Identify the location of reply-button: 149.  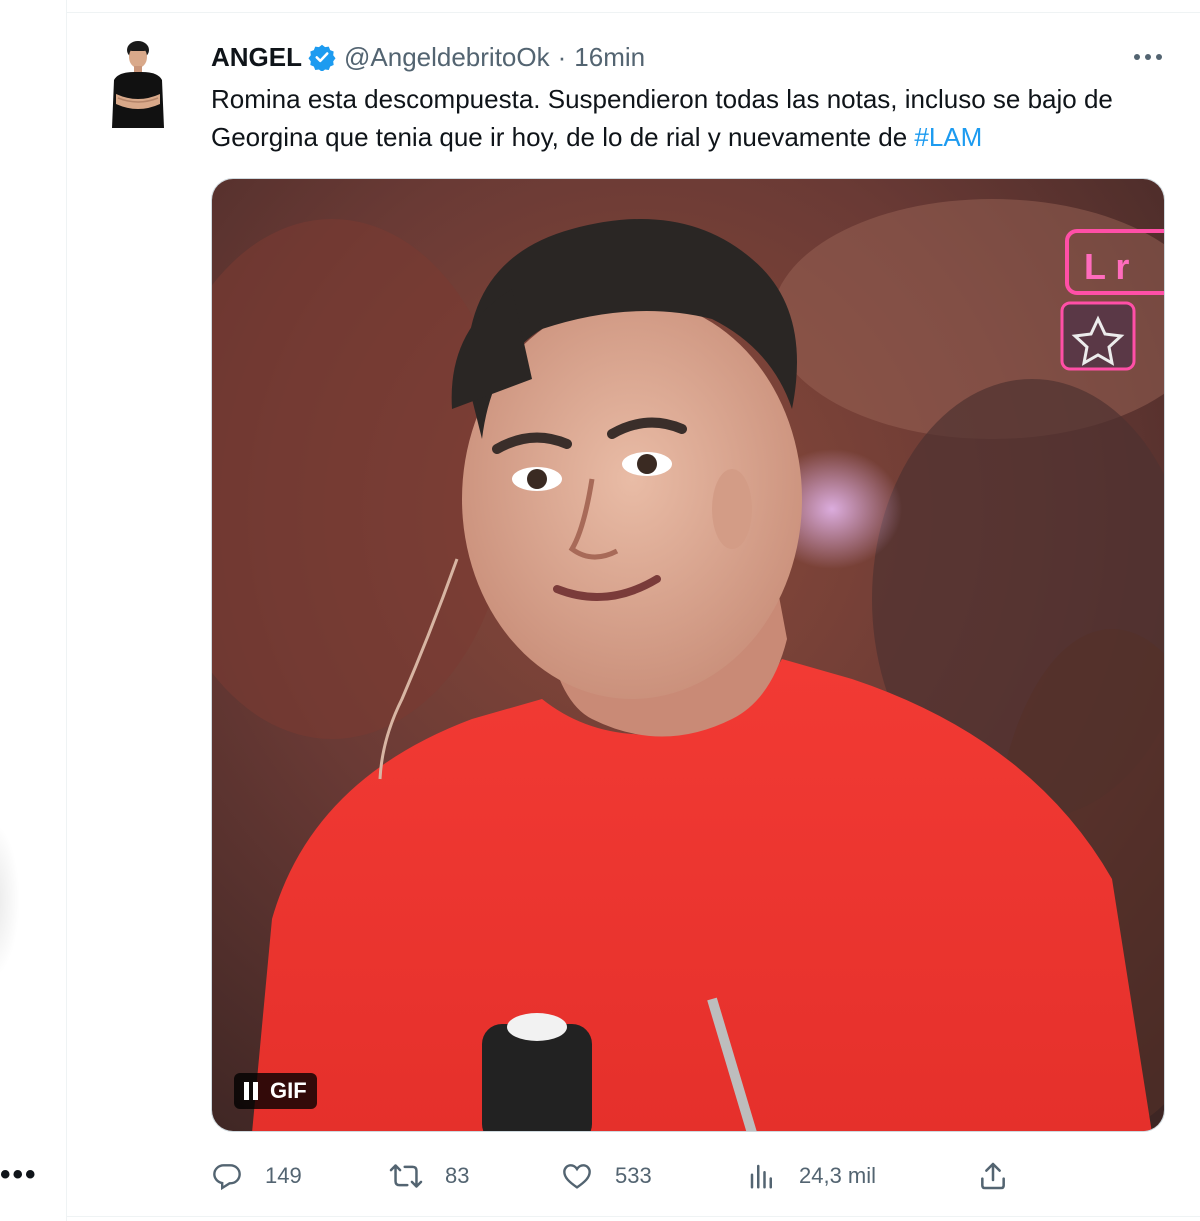
(256, 1176).